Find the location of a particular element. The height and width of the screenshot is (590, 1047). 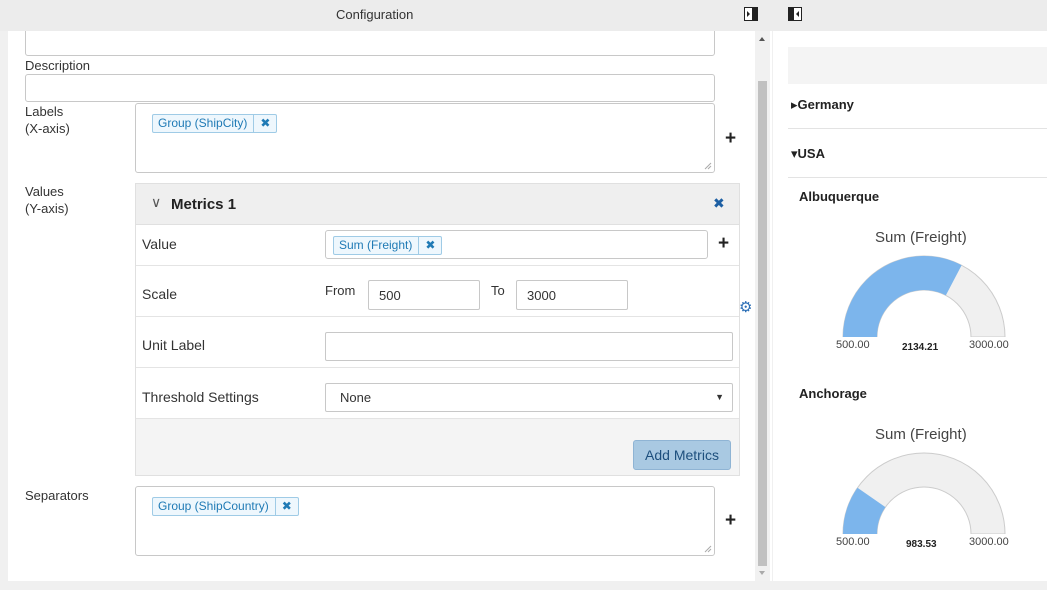

value-label: Value is located at coordinates (159, 244).